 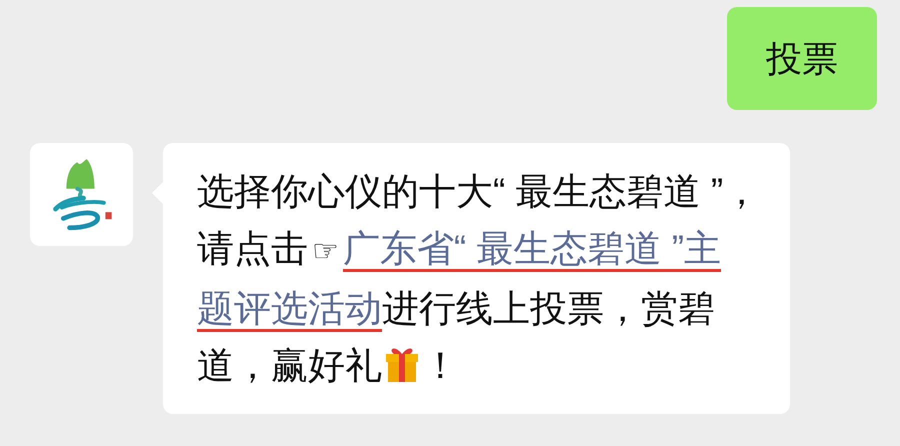 What do you see at coordinates (289, 310) in the screenshot?
I see `link: 题评选活动` at bounding box center [289, 310].